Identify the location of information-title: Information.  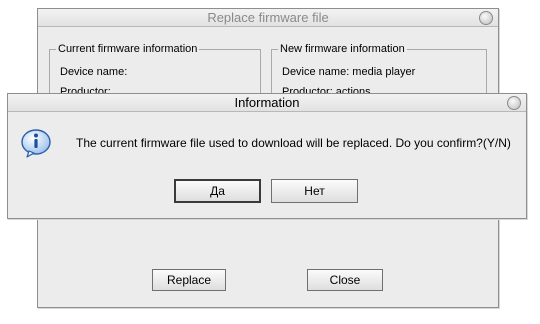
(267, 102).